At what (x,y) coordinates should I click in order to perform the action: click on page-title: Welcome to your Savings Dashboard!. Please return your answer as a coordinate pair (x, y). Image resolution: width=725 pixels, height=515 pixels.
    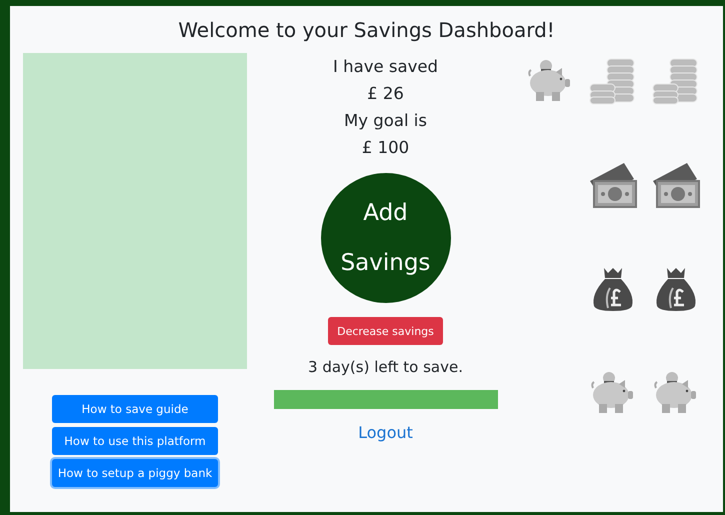
    Looking at the image, I should click on (366, 30).